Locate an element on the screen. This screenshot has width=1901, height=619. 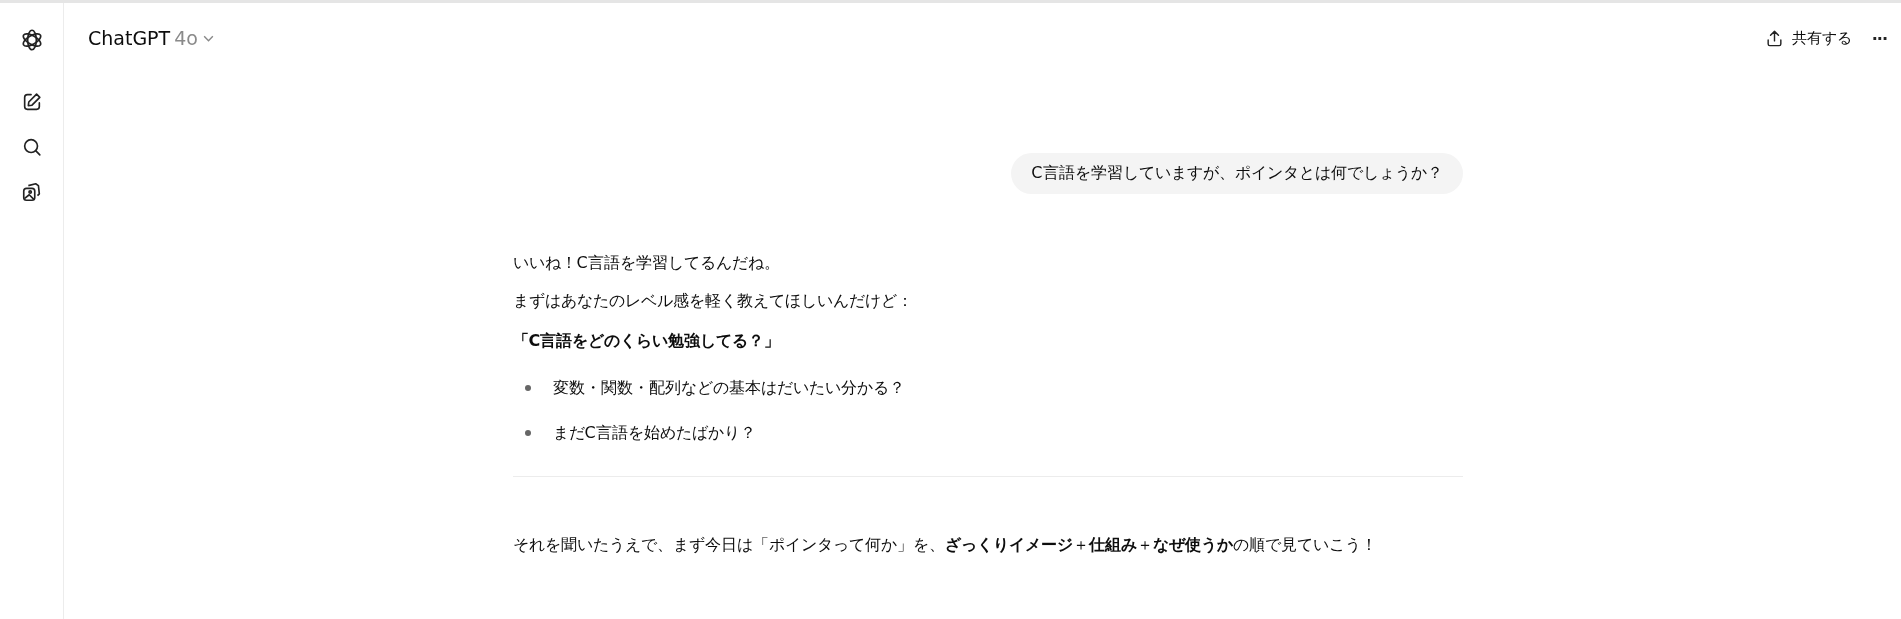
bullet-item: まだC言語を始めたばかり？ is located at coordinates (654, 433).